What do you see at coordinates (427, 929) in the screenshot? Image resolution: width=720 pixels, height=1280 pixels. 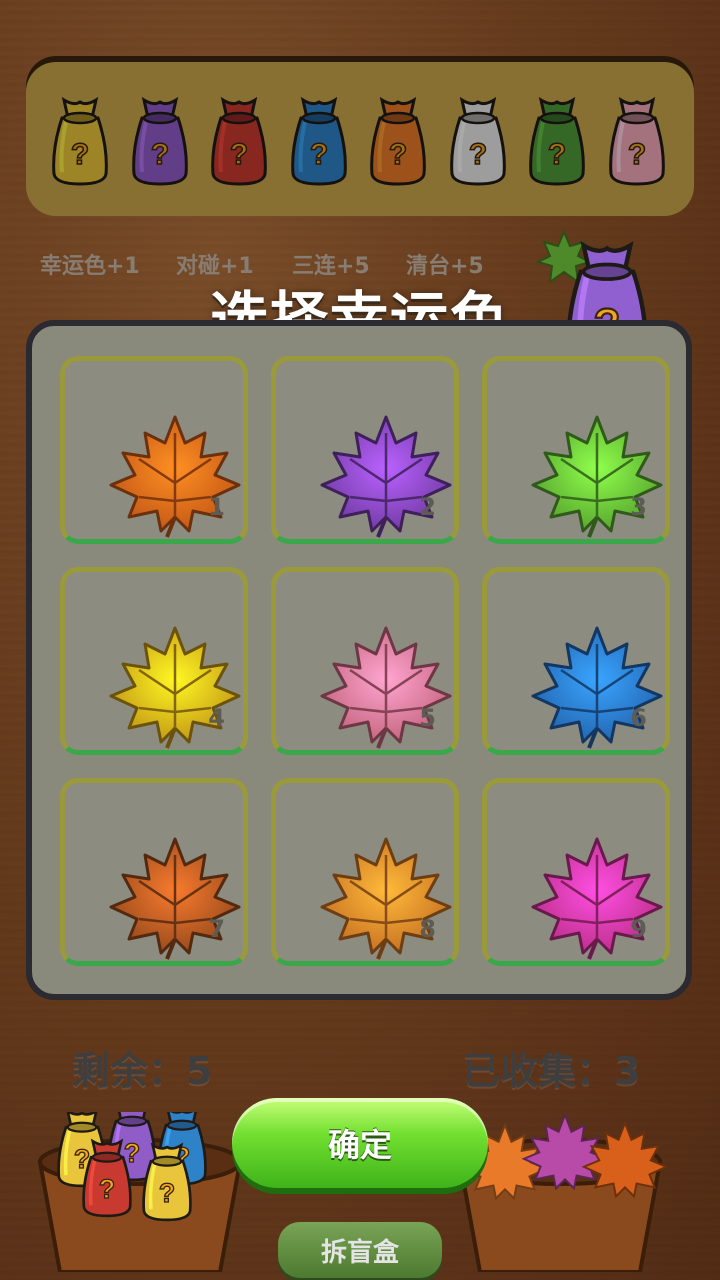 I see `leaf-number: 8` at bounding box center [427, 929].